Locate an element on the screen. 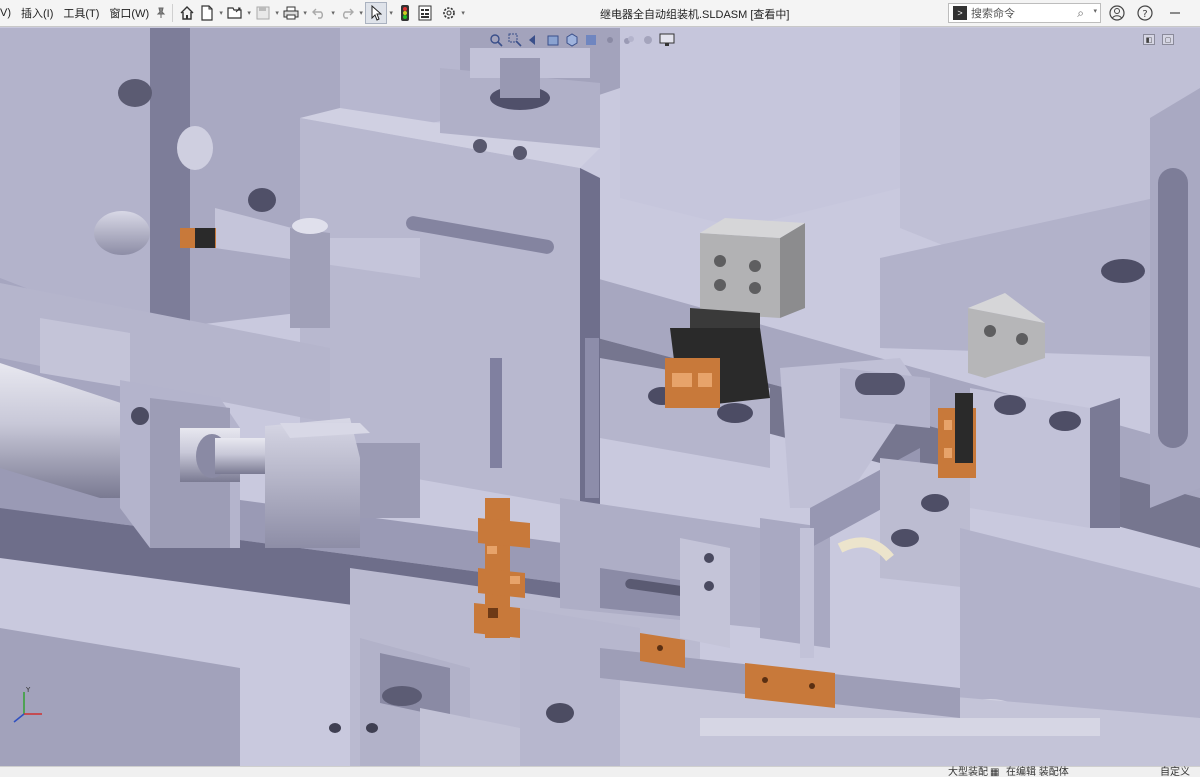 This screenshot has height=777, width=1200. menu-insert: 插入(I) is located at coordinates (37, 13).